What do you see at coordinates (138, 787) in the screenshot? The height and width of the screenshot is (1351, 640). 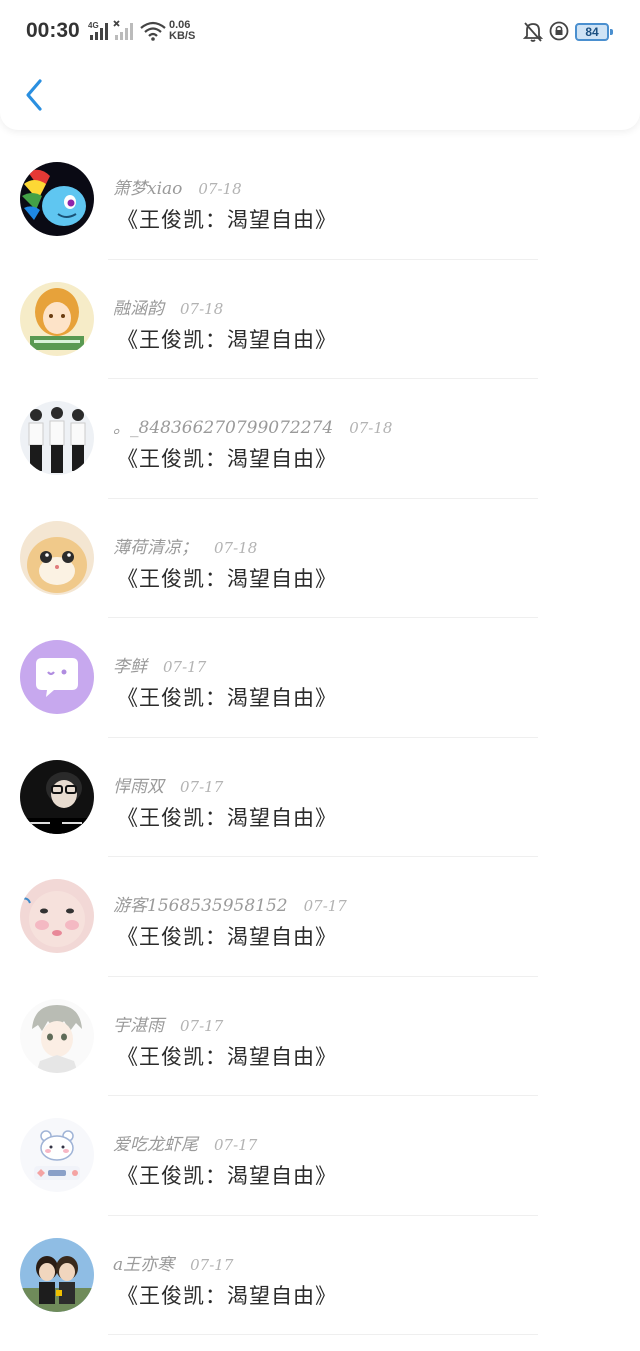 I see `sender-name: 悍雨双` at bounding box center [138, 787].